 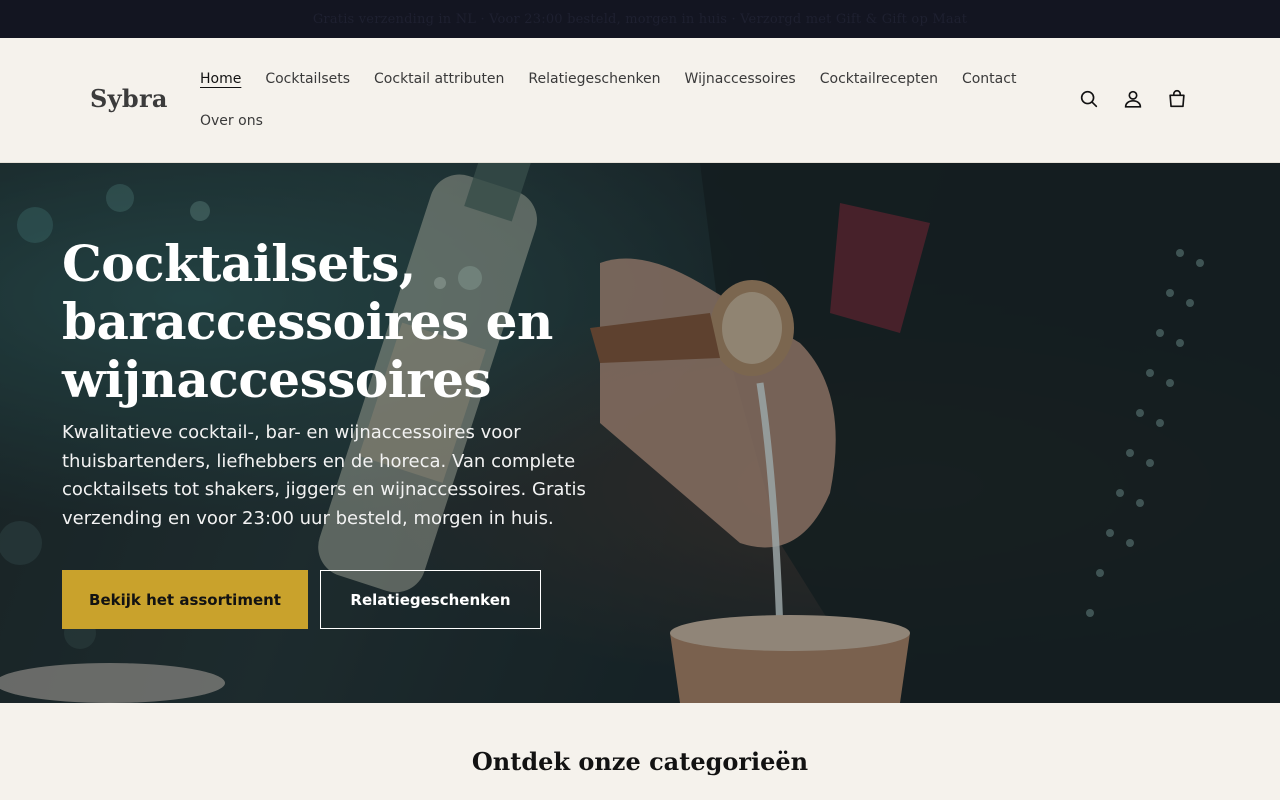 What do you see at coordinates (740, 79) in the screenshot?
I see `nav-item-wijnaccessoires: Wijnaccessoires` at bounding box center [740, 79].